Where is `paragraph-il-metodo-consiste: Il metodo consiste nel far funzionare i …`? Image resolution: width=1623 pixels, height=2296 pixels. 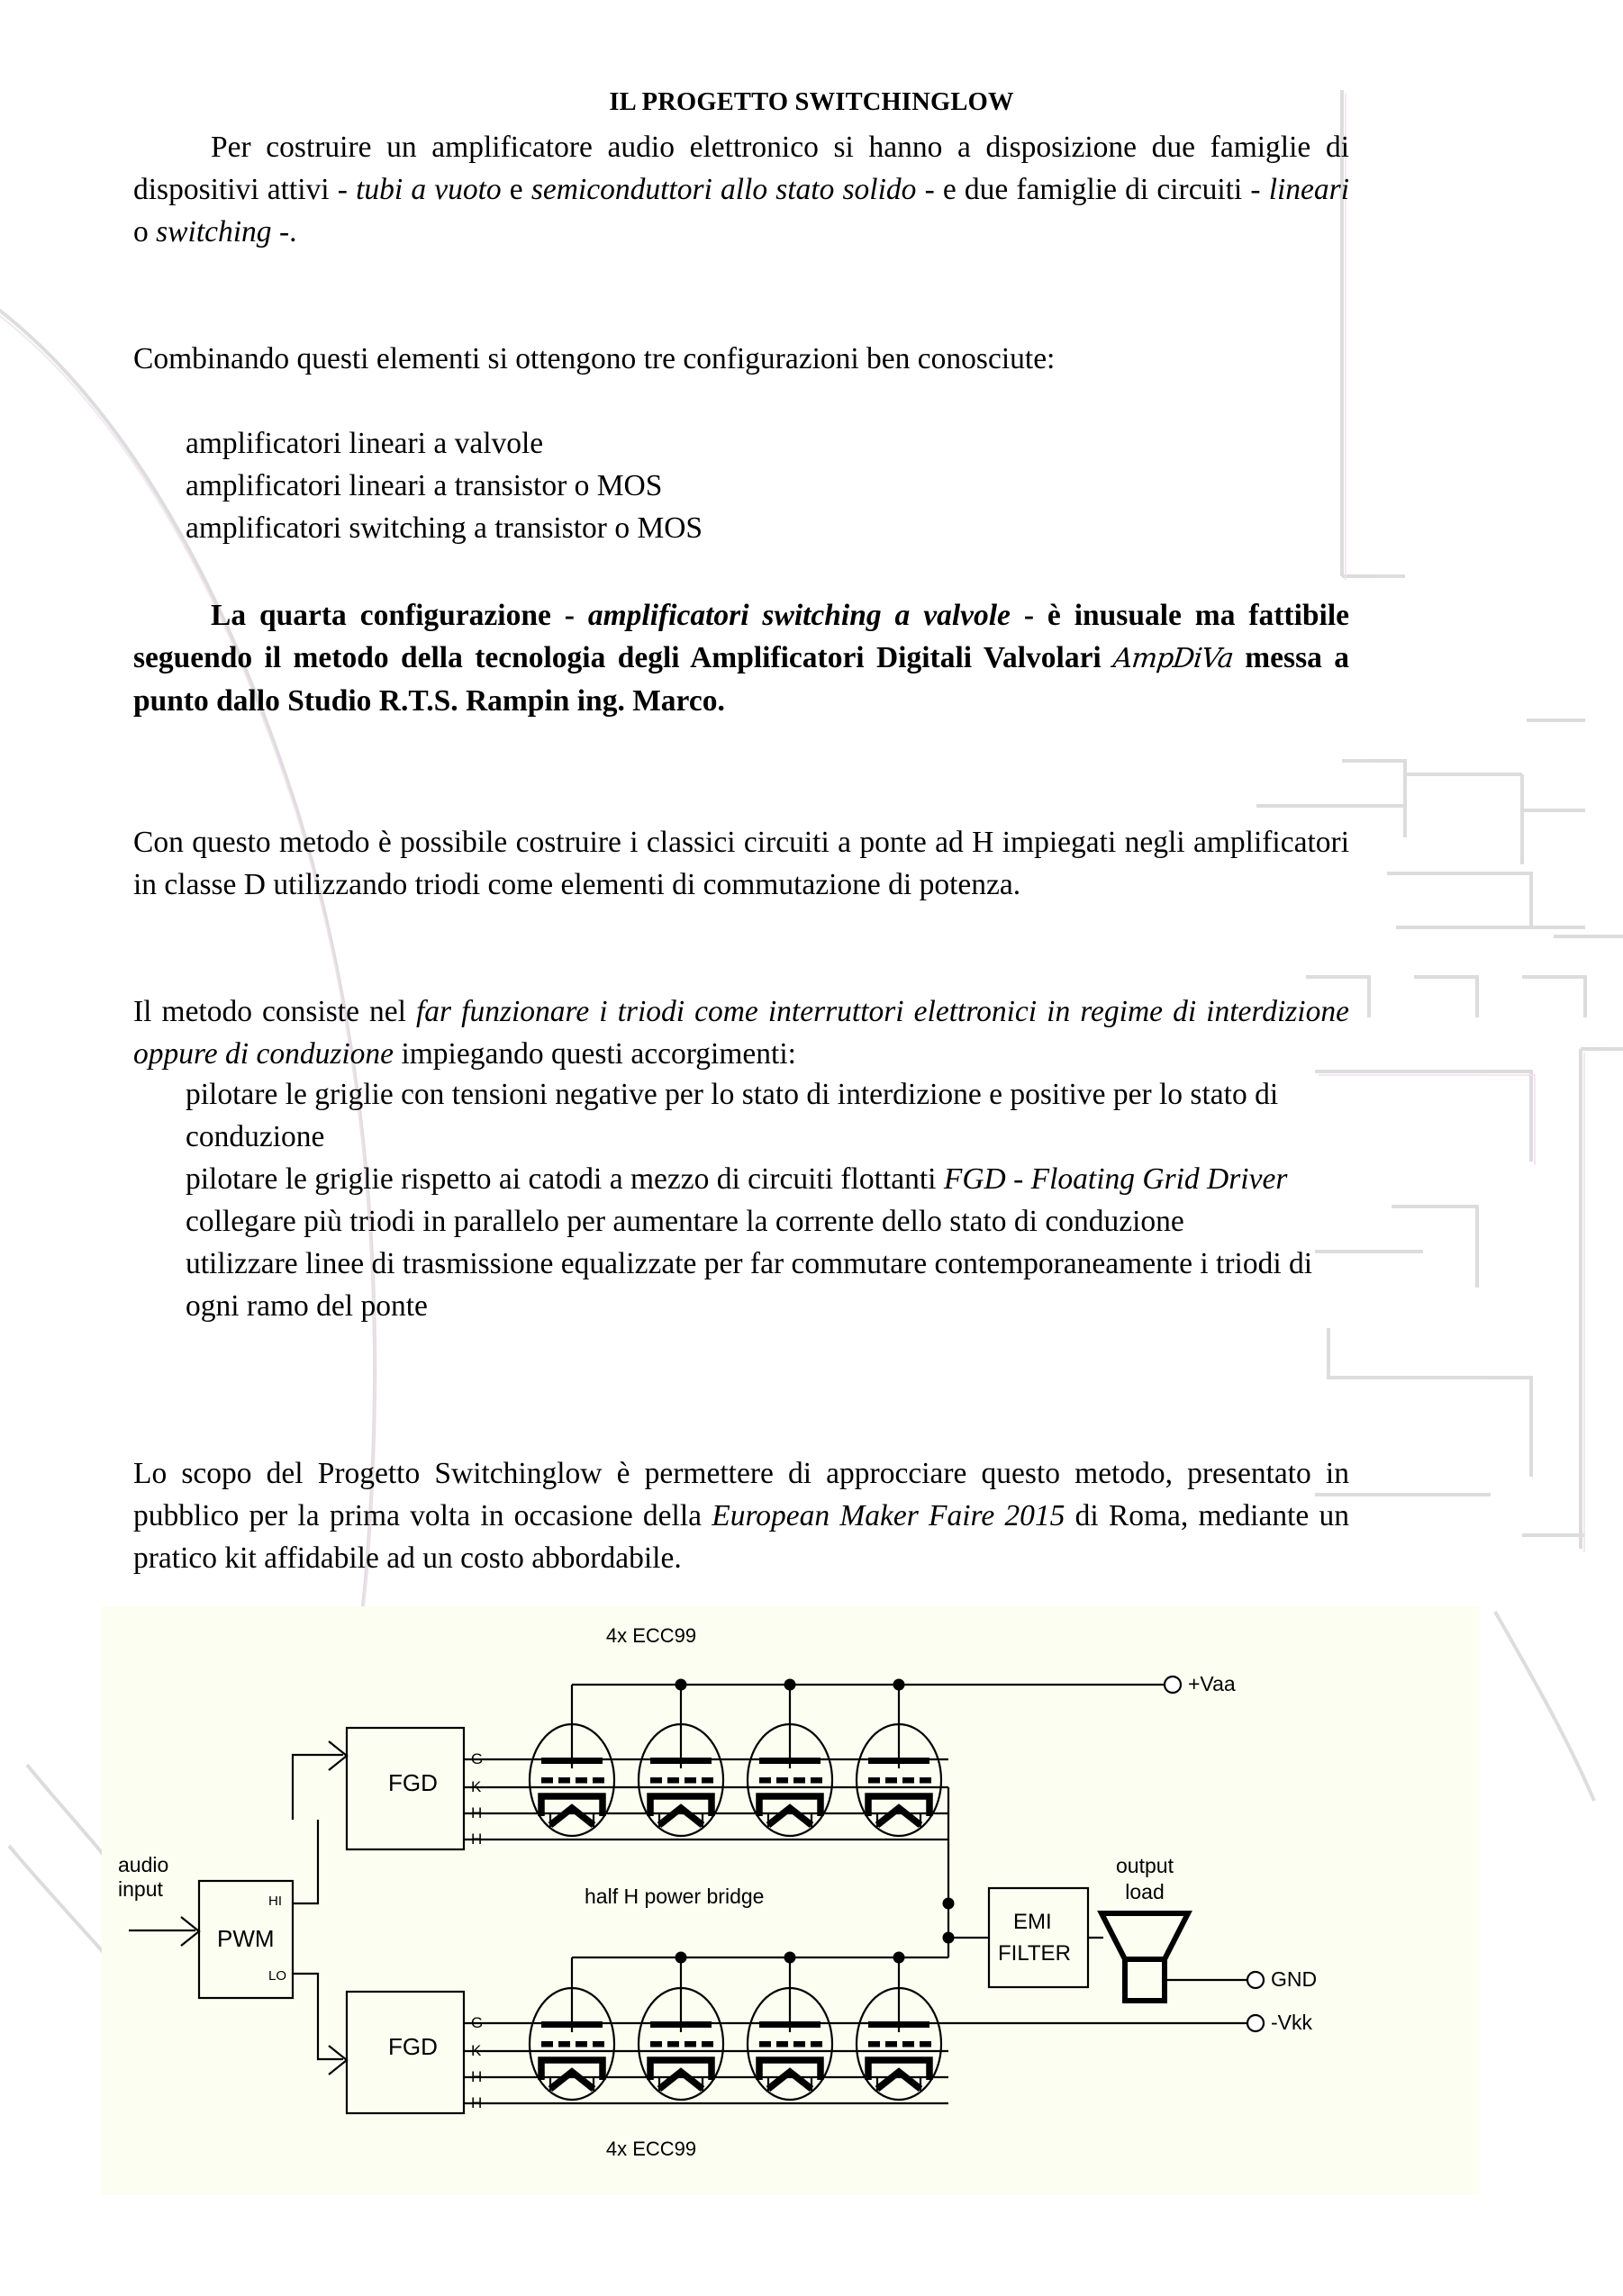
paragraph-il-metodo-consiste: Il metodo consiste nel far funzionare i … is located at coordinates (741, 1033).